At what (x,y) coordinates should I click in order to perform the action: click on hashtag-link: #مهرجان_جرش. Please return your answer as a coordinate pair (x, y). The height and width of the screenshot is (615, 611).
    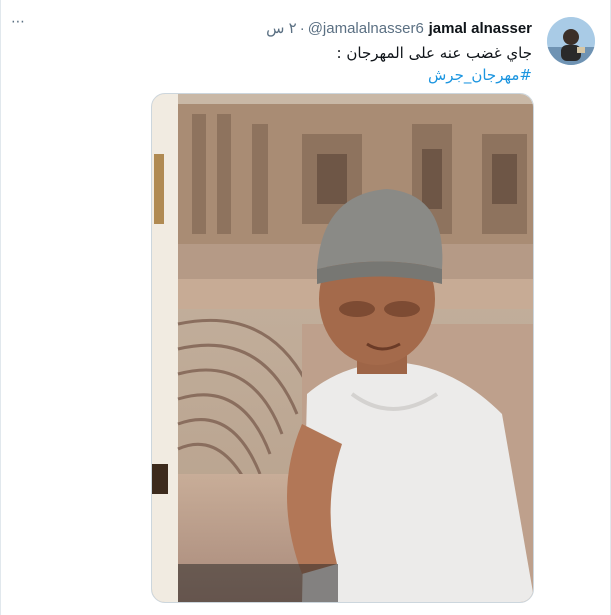
    Looking at the image, I should click on (434, 75).